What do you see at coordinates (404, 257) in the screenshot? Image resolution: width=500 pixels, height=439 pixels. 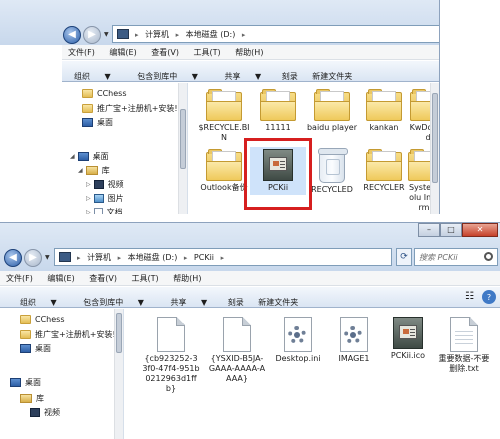 I see `refresh-button: ⟳` at bounding box center [404, 257].